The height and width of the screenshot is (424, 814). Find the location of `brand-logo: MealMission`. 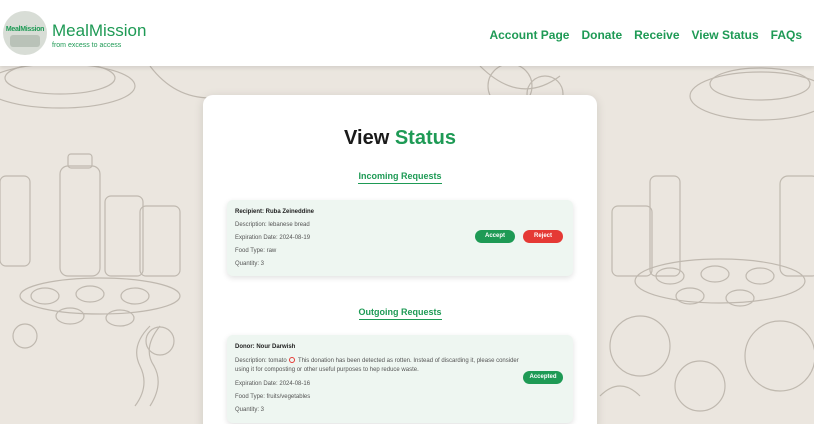

brand-logo: MealMission is located at coordinates (25, 33).